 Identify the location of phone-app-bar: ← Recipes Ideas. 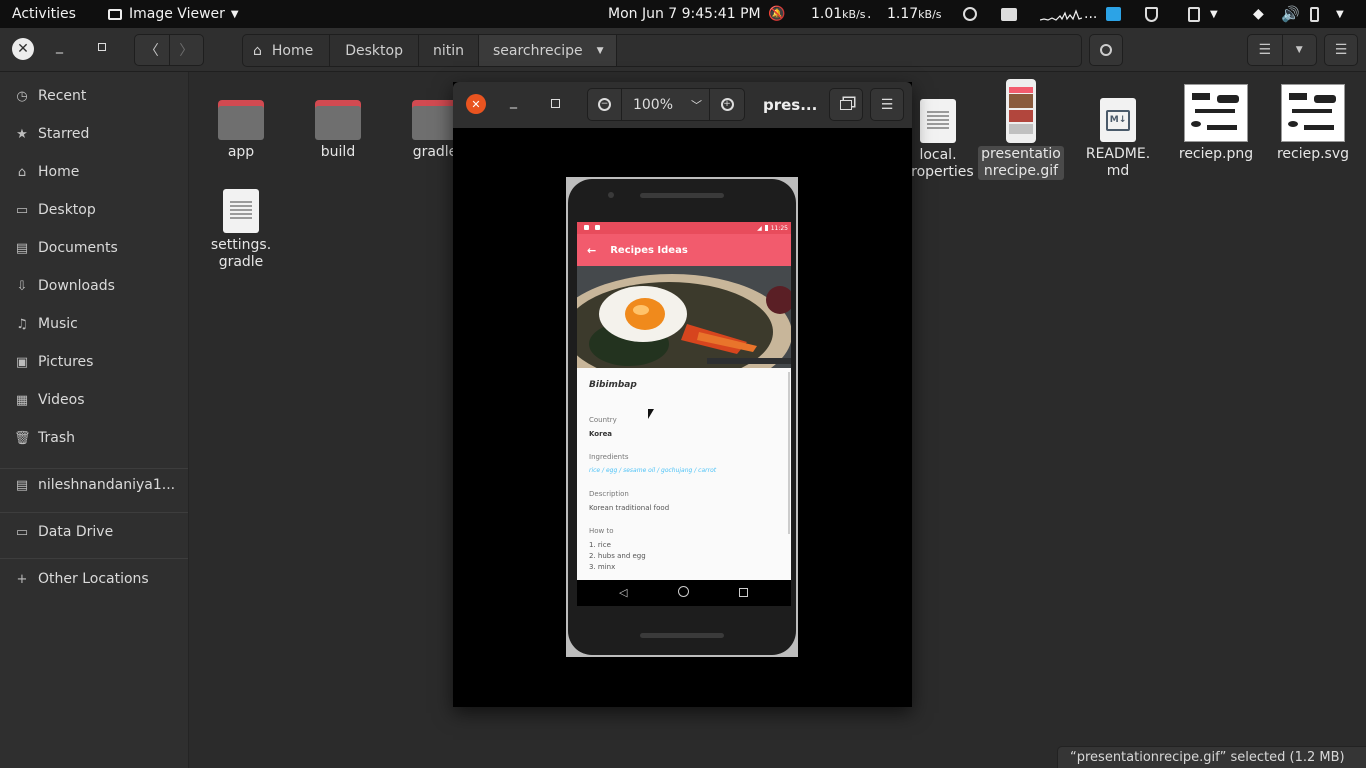
(684, 250).